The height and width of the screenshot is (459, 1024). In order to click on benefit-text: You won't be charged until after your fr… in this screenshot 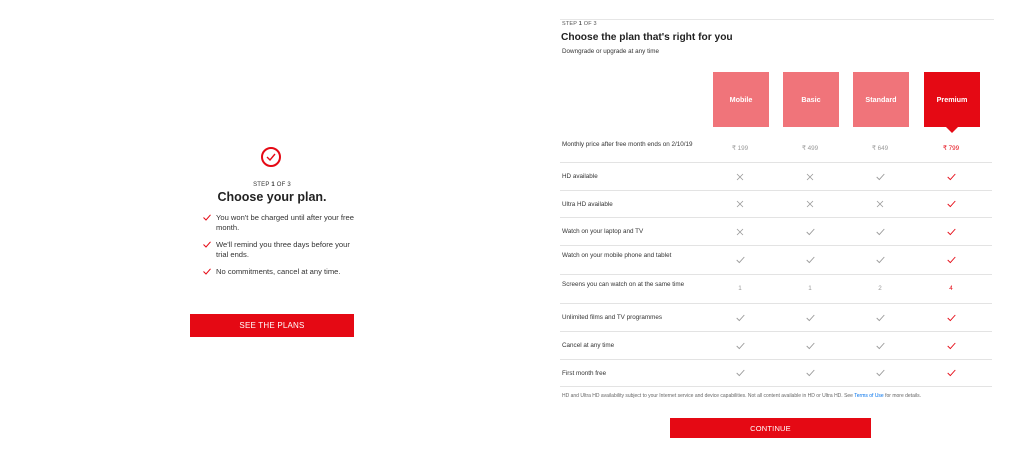, I will do `click(285, 222)`.